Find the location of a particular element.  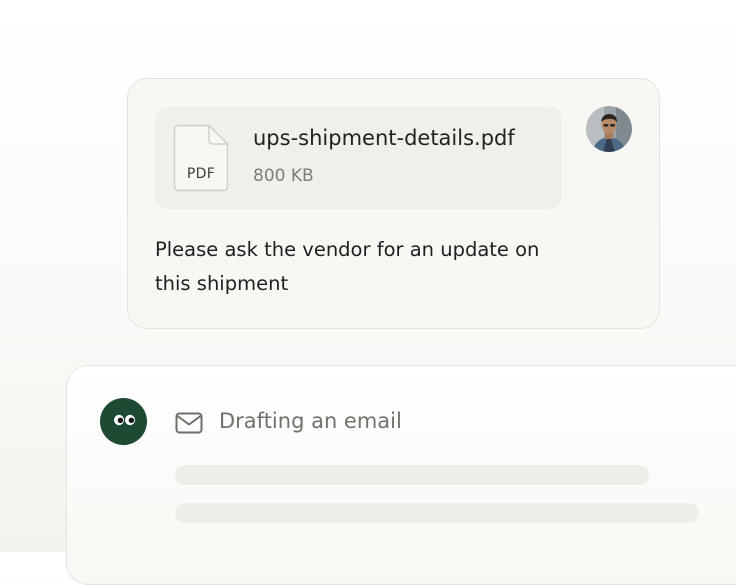

drafting-status-label: Drafting an email is located at coordinates (310, 421).